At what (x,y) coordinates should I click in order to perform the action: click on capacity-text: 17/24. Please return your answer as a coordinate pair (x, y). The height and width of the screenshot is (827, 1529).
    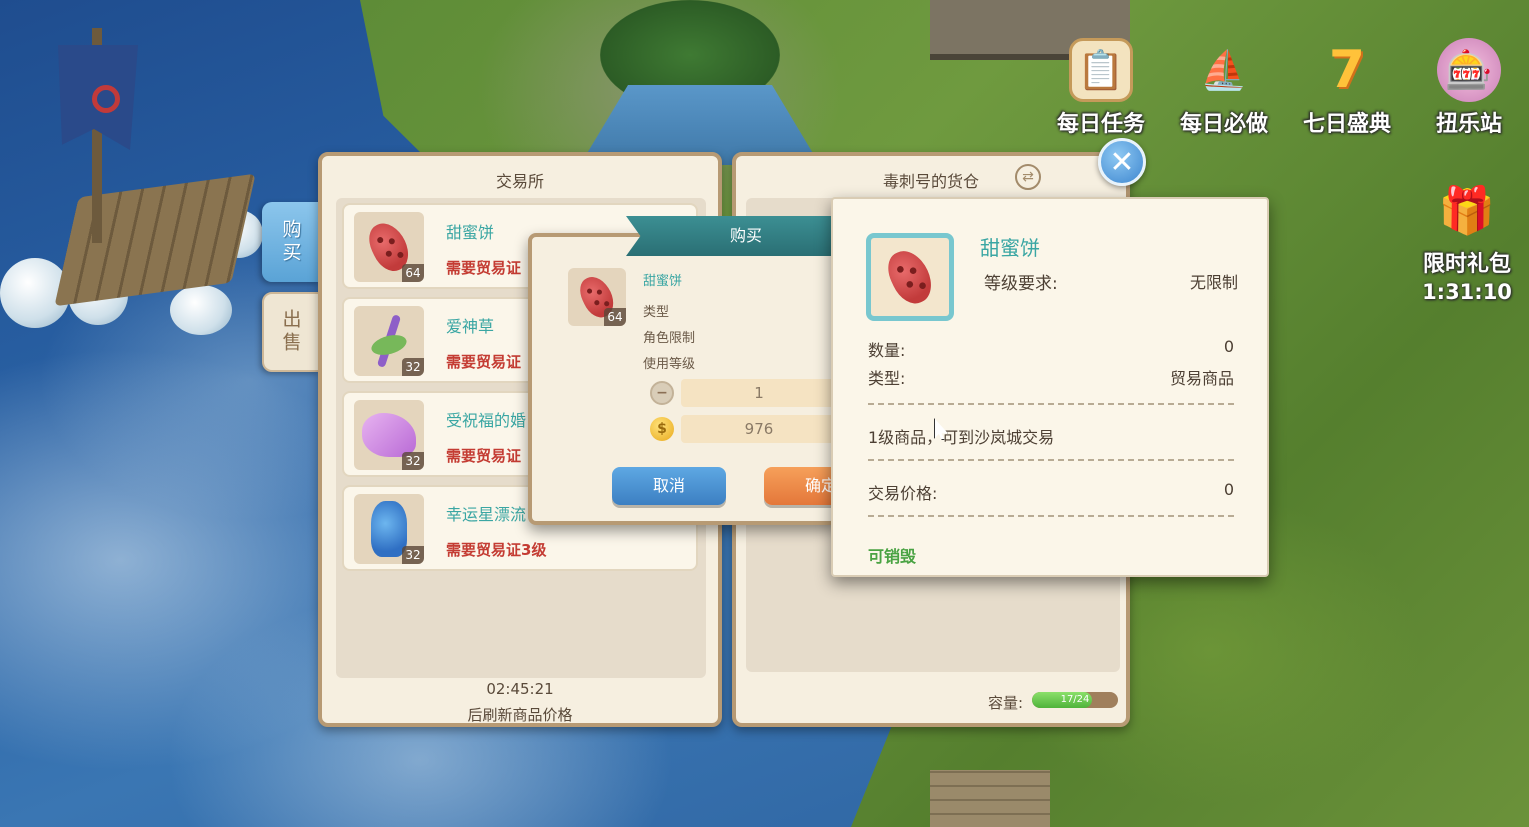
    Looking at the image, I should click on (1075, 699).